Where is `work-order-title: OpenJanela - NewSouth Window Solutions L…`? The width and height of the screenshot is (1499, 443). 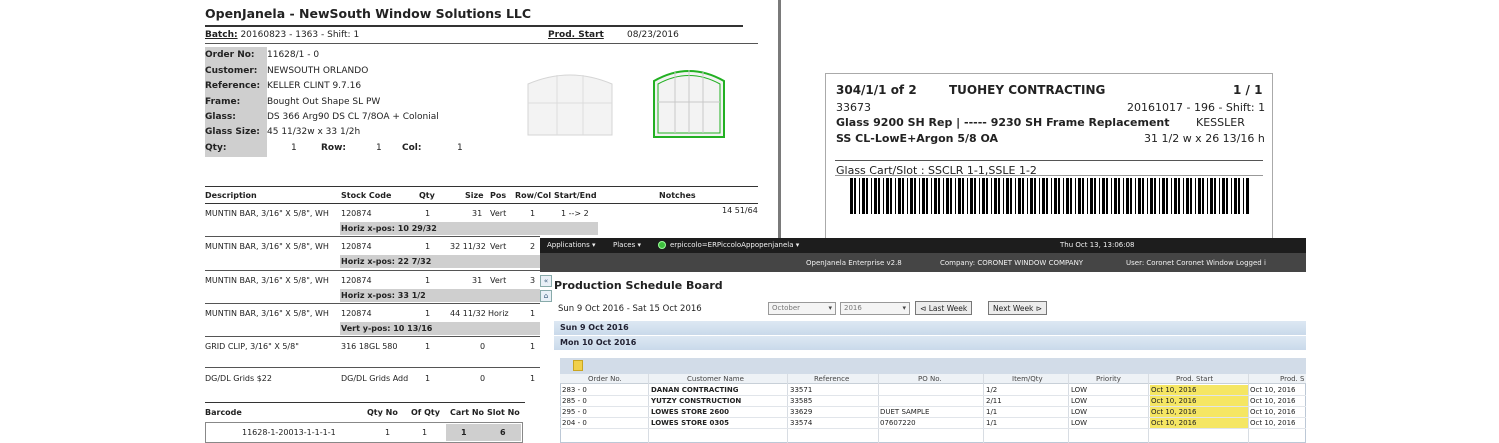 work-order-title: OpenJanela - NewSouth Window Solutions L… is located at coordinates (368, 13).